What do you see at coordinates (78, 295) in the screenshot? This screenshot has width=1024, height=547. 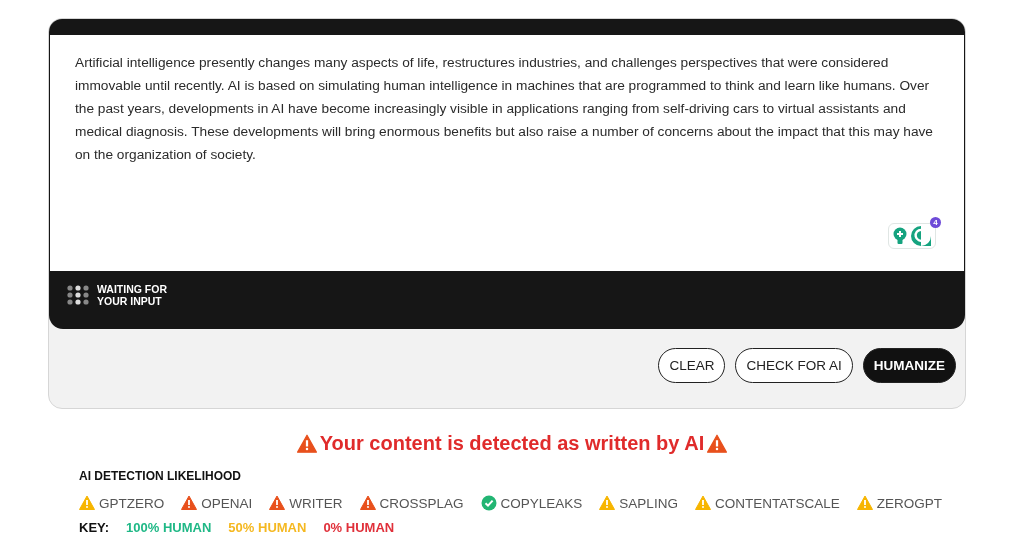 I see `dots-grid-icon` at bounding box center [78, 295].